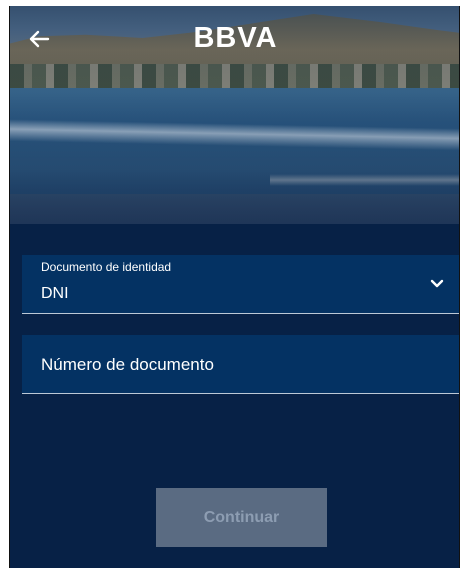  What do you see at coordinates (240, 364) in the screenshot?
I see `document-number-field: Número de documento` at bounding box center [240, 364].